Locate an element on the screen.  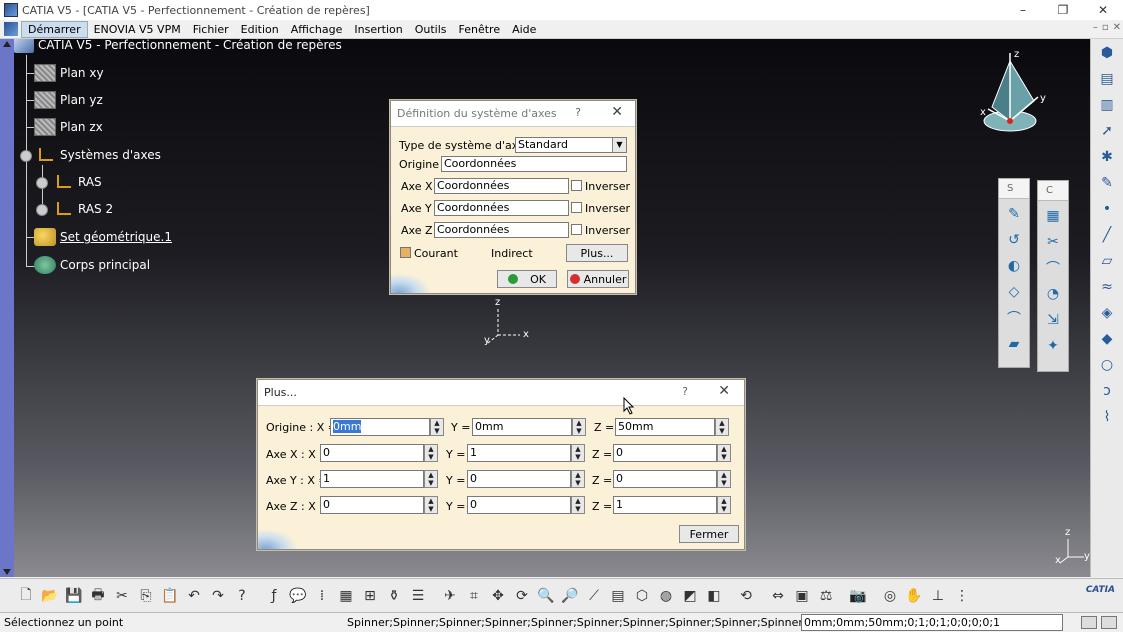
axe-x-y-spinner: ▲ ▼ is located at coordinates (578, 453).